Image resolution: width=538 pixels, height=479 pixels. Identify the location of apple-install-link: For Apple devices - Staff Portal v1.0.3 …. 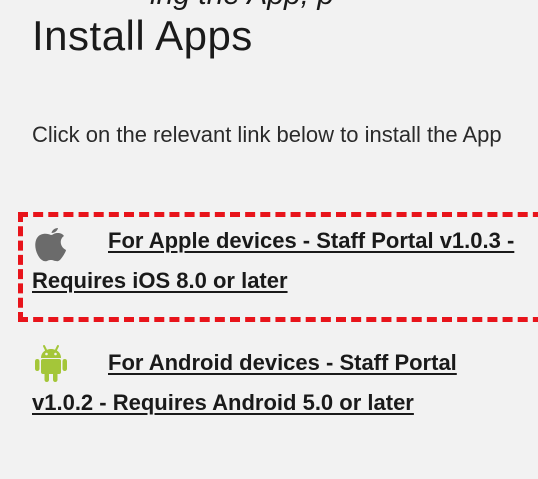
(273, 260).